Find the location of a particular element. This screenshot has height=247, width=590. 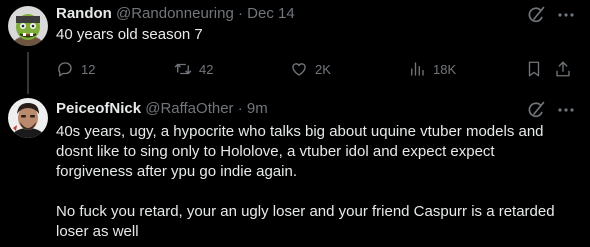

retweet-button: 42 is located at coordinates (193, 69).